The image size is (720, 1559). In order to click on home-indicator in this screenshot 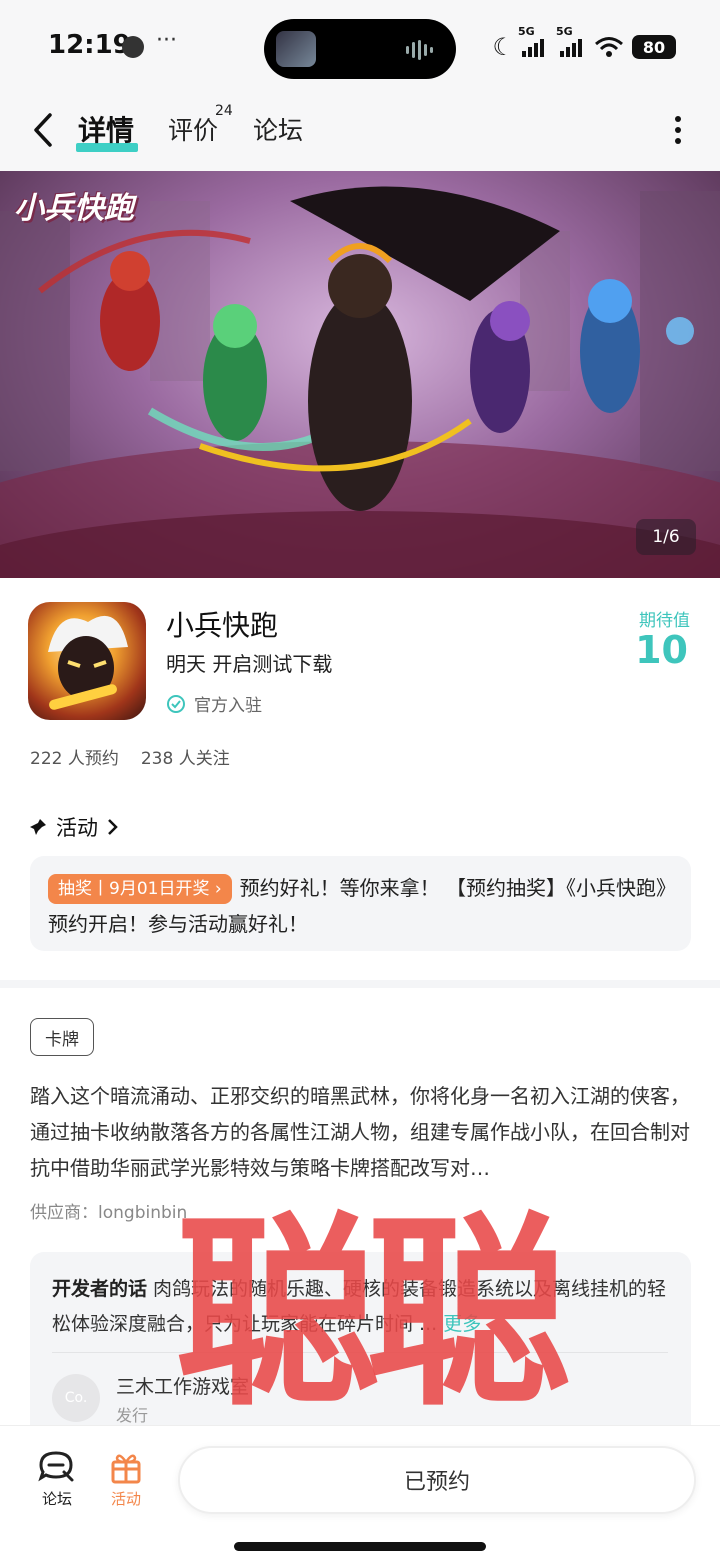, I will do `click(360, 1546)`.